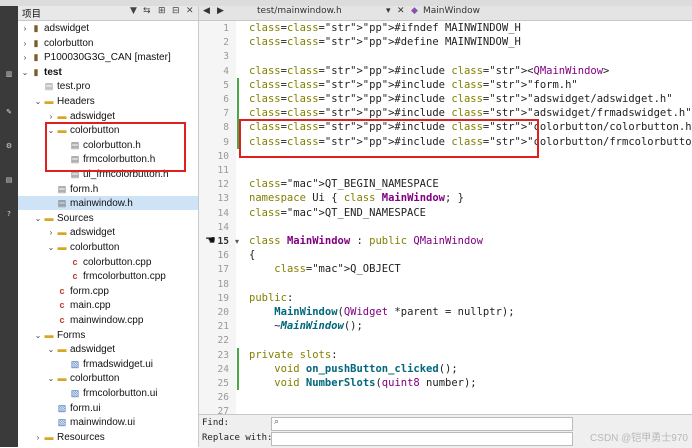  Describe the element at coordinates (293, 355) in the screenshot. I see `code-line: private slots:` at that location.